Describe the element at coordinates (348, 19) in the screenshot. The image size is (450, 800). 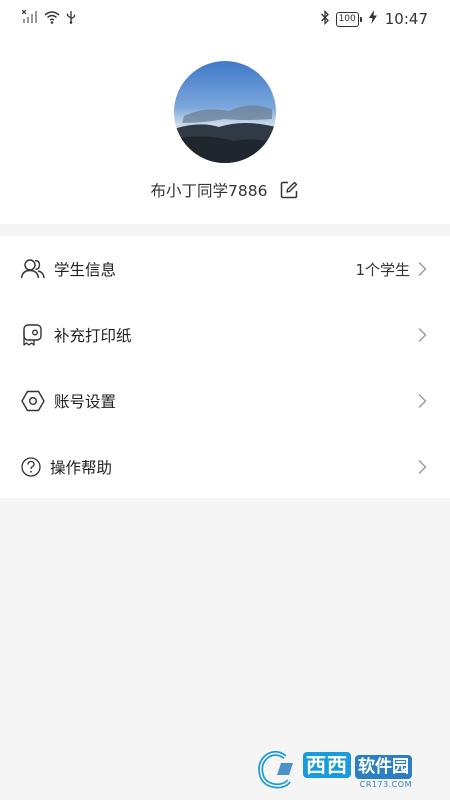
I see `battery-indicator: 100` at that location.